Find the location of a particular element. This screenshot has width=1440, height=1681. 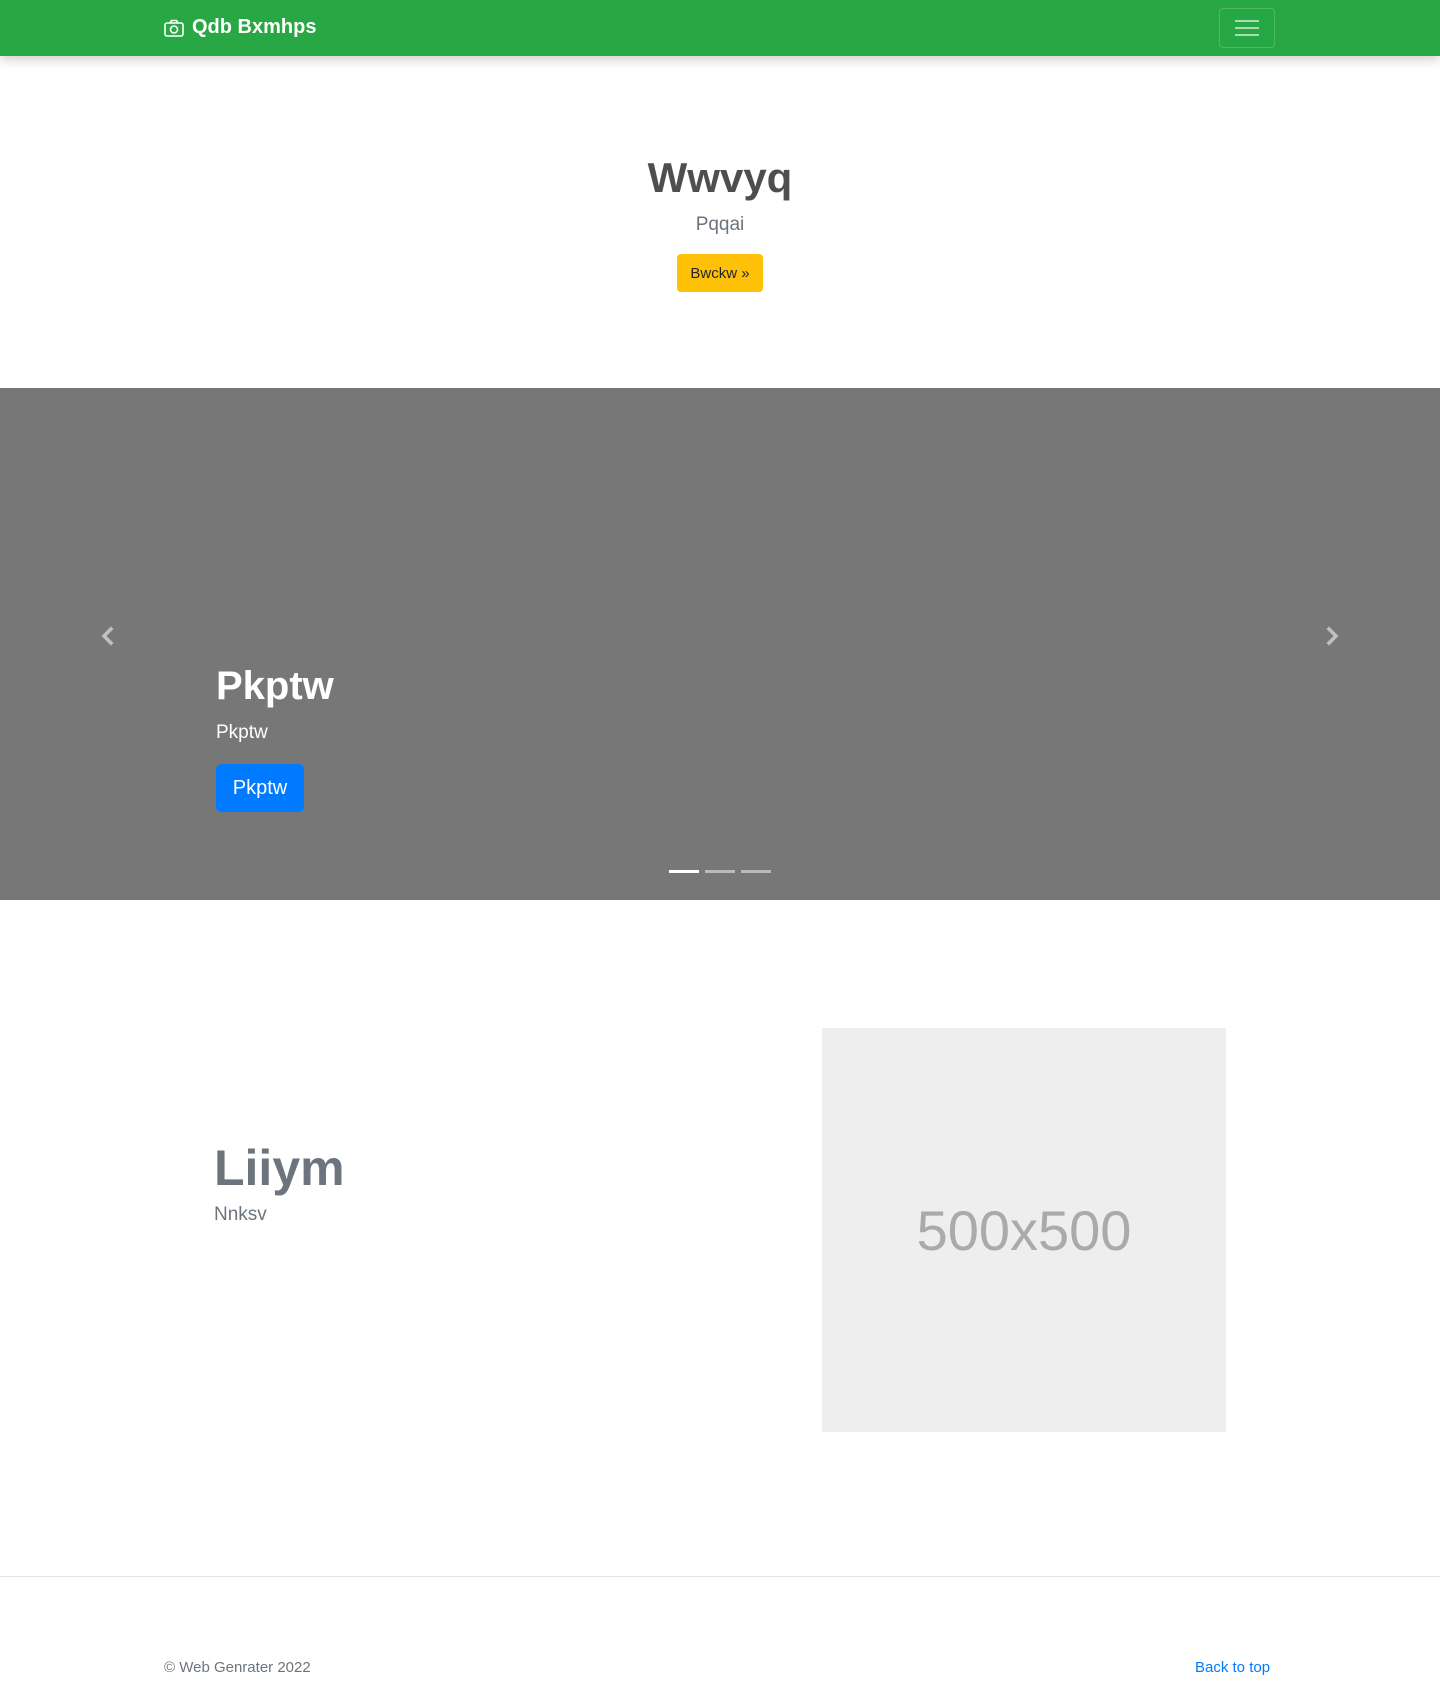

placeholder-label: 500x500 is located at coordinates (1024, 1230).